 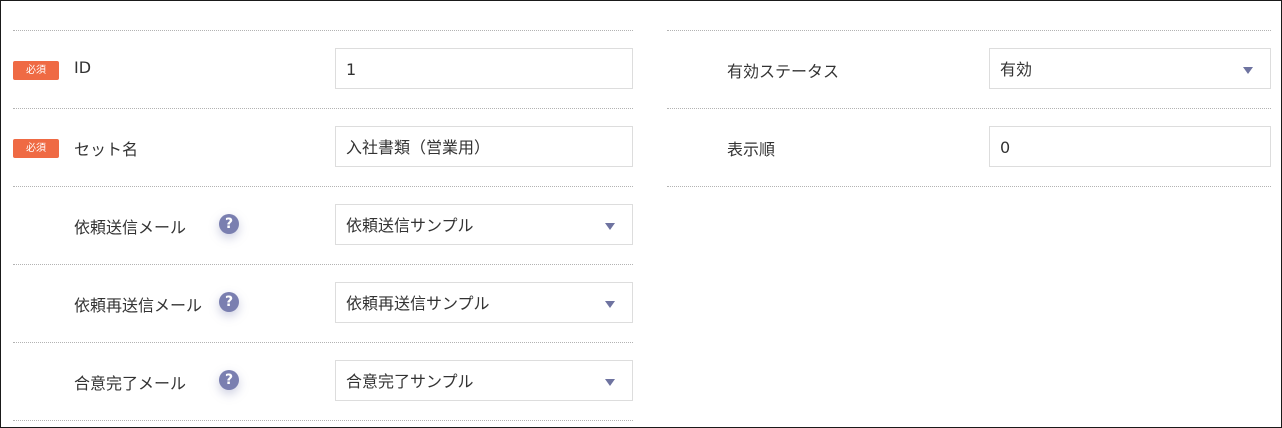 I want to click on id-input: 1, so click(x=484, y=68).